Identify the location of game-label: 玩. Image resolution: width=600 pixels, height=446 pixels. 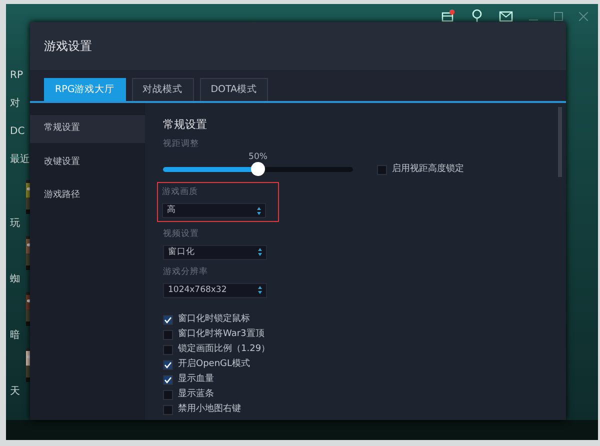
(15, 223).